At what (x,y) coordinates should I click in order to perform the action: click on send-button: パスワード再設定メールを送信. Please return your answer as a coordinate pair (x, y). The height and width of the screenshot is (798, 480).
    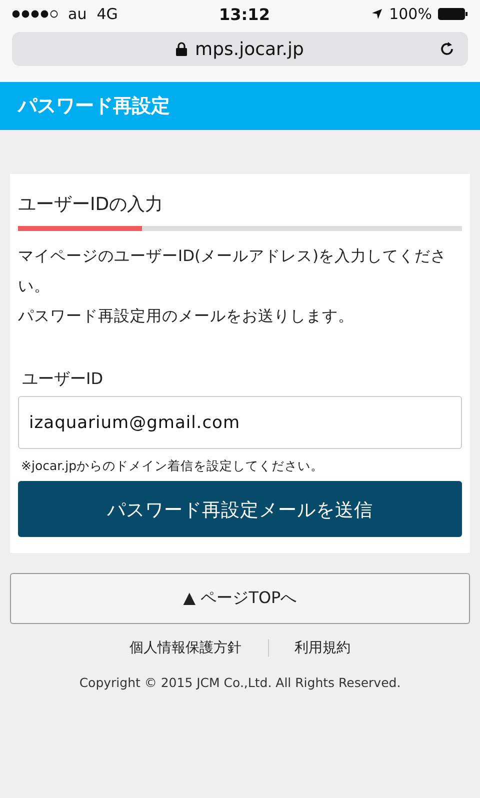
    Looking at the image, I should click on (240, 509).